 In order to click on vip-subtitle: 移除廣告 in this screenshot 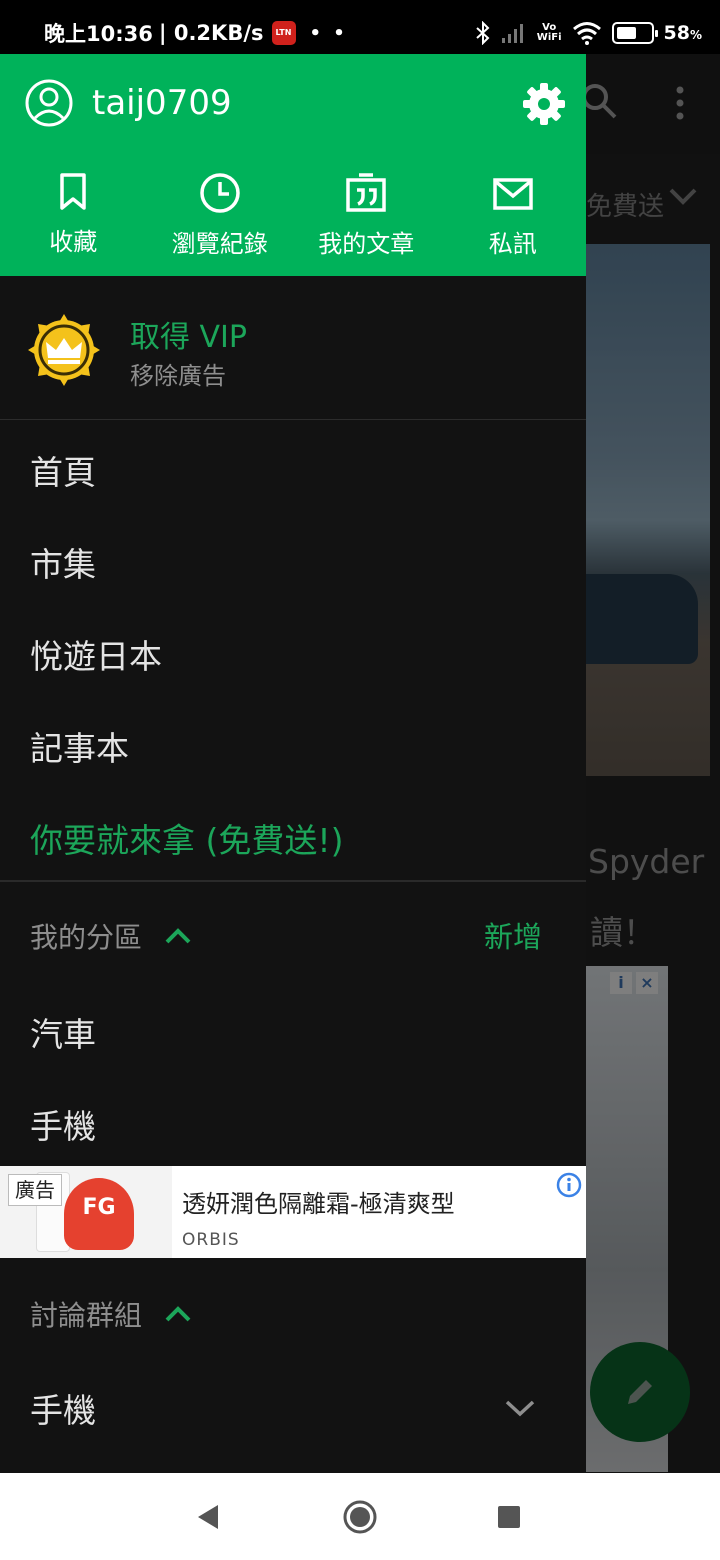, I will do `click(178, 376)`.